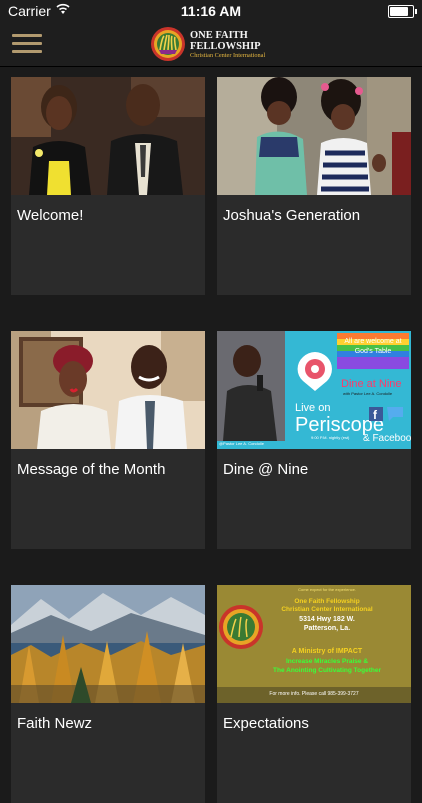 The image size is (422, 803). I want to click on expect-motto2-text: The Anointing Cultivating Together, so click(327, 670).